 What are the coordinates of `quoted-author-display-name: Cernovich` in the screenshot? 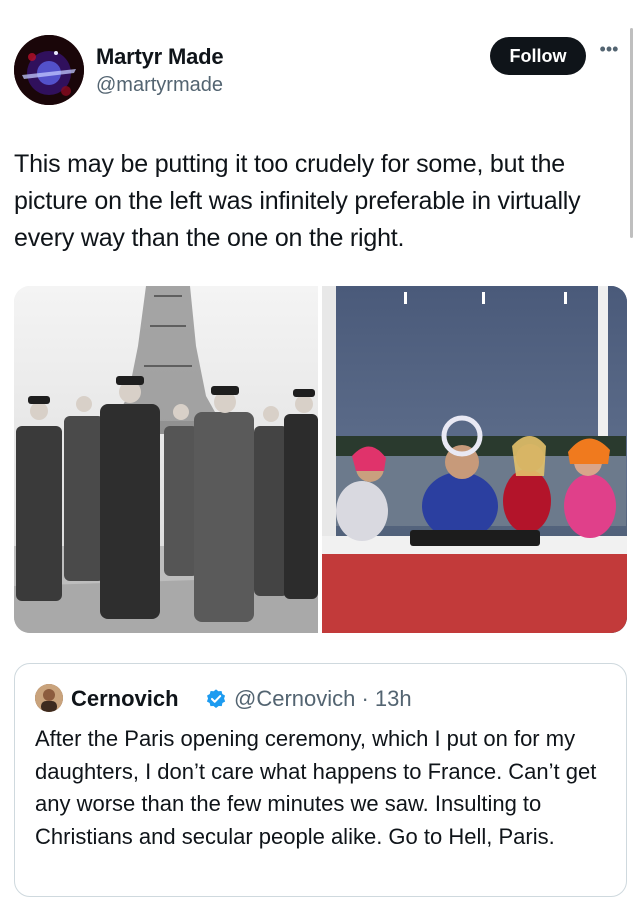 It's located at (125, 699).